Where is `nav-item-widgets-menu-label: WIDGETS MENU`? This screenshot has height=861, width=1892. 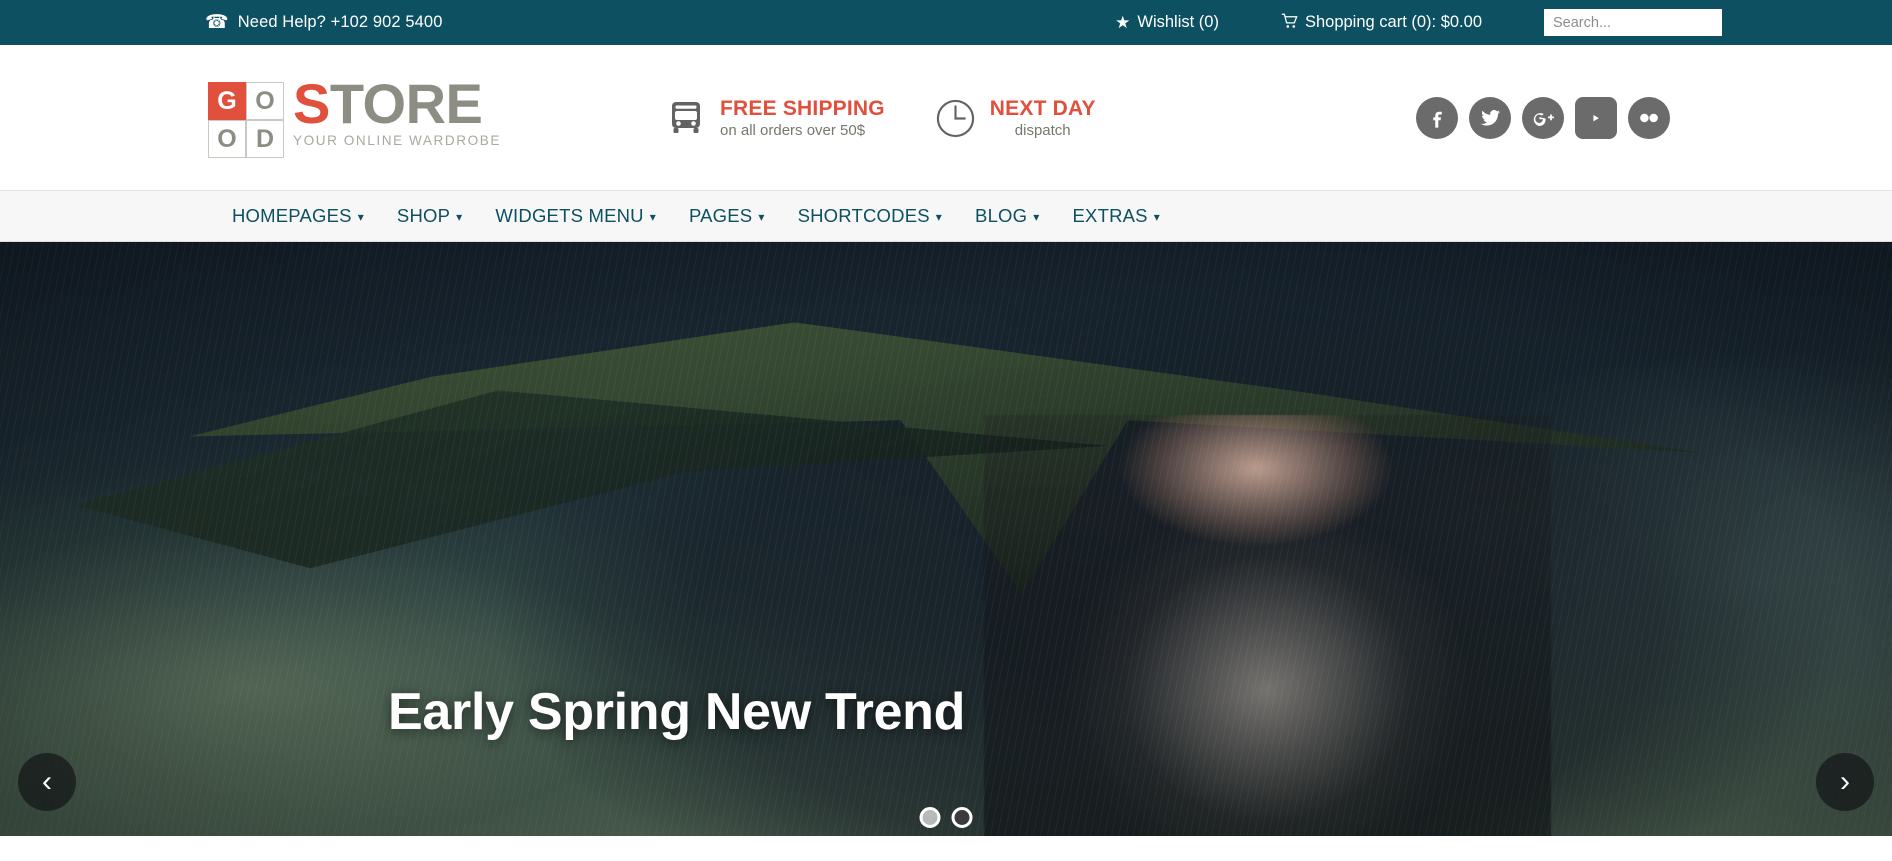 nav-item-widgets-menu-label: WIDGETS MENU is located at coordinates (569, 215).